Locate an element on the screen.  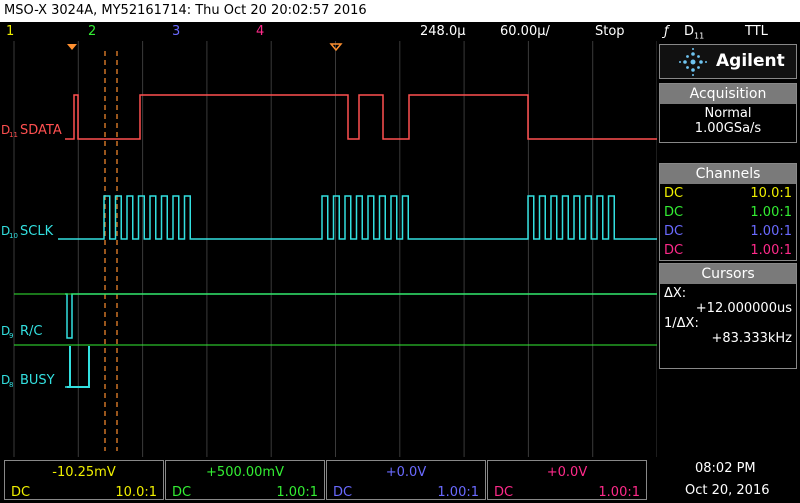
status-bar: 1 2 3 4 248.0µ 60.00µ/ Stop ƒ D11 TTL is located at coordinates (400, 31).